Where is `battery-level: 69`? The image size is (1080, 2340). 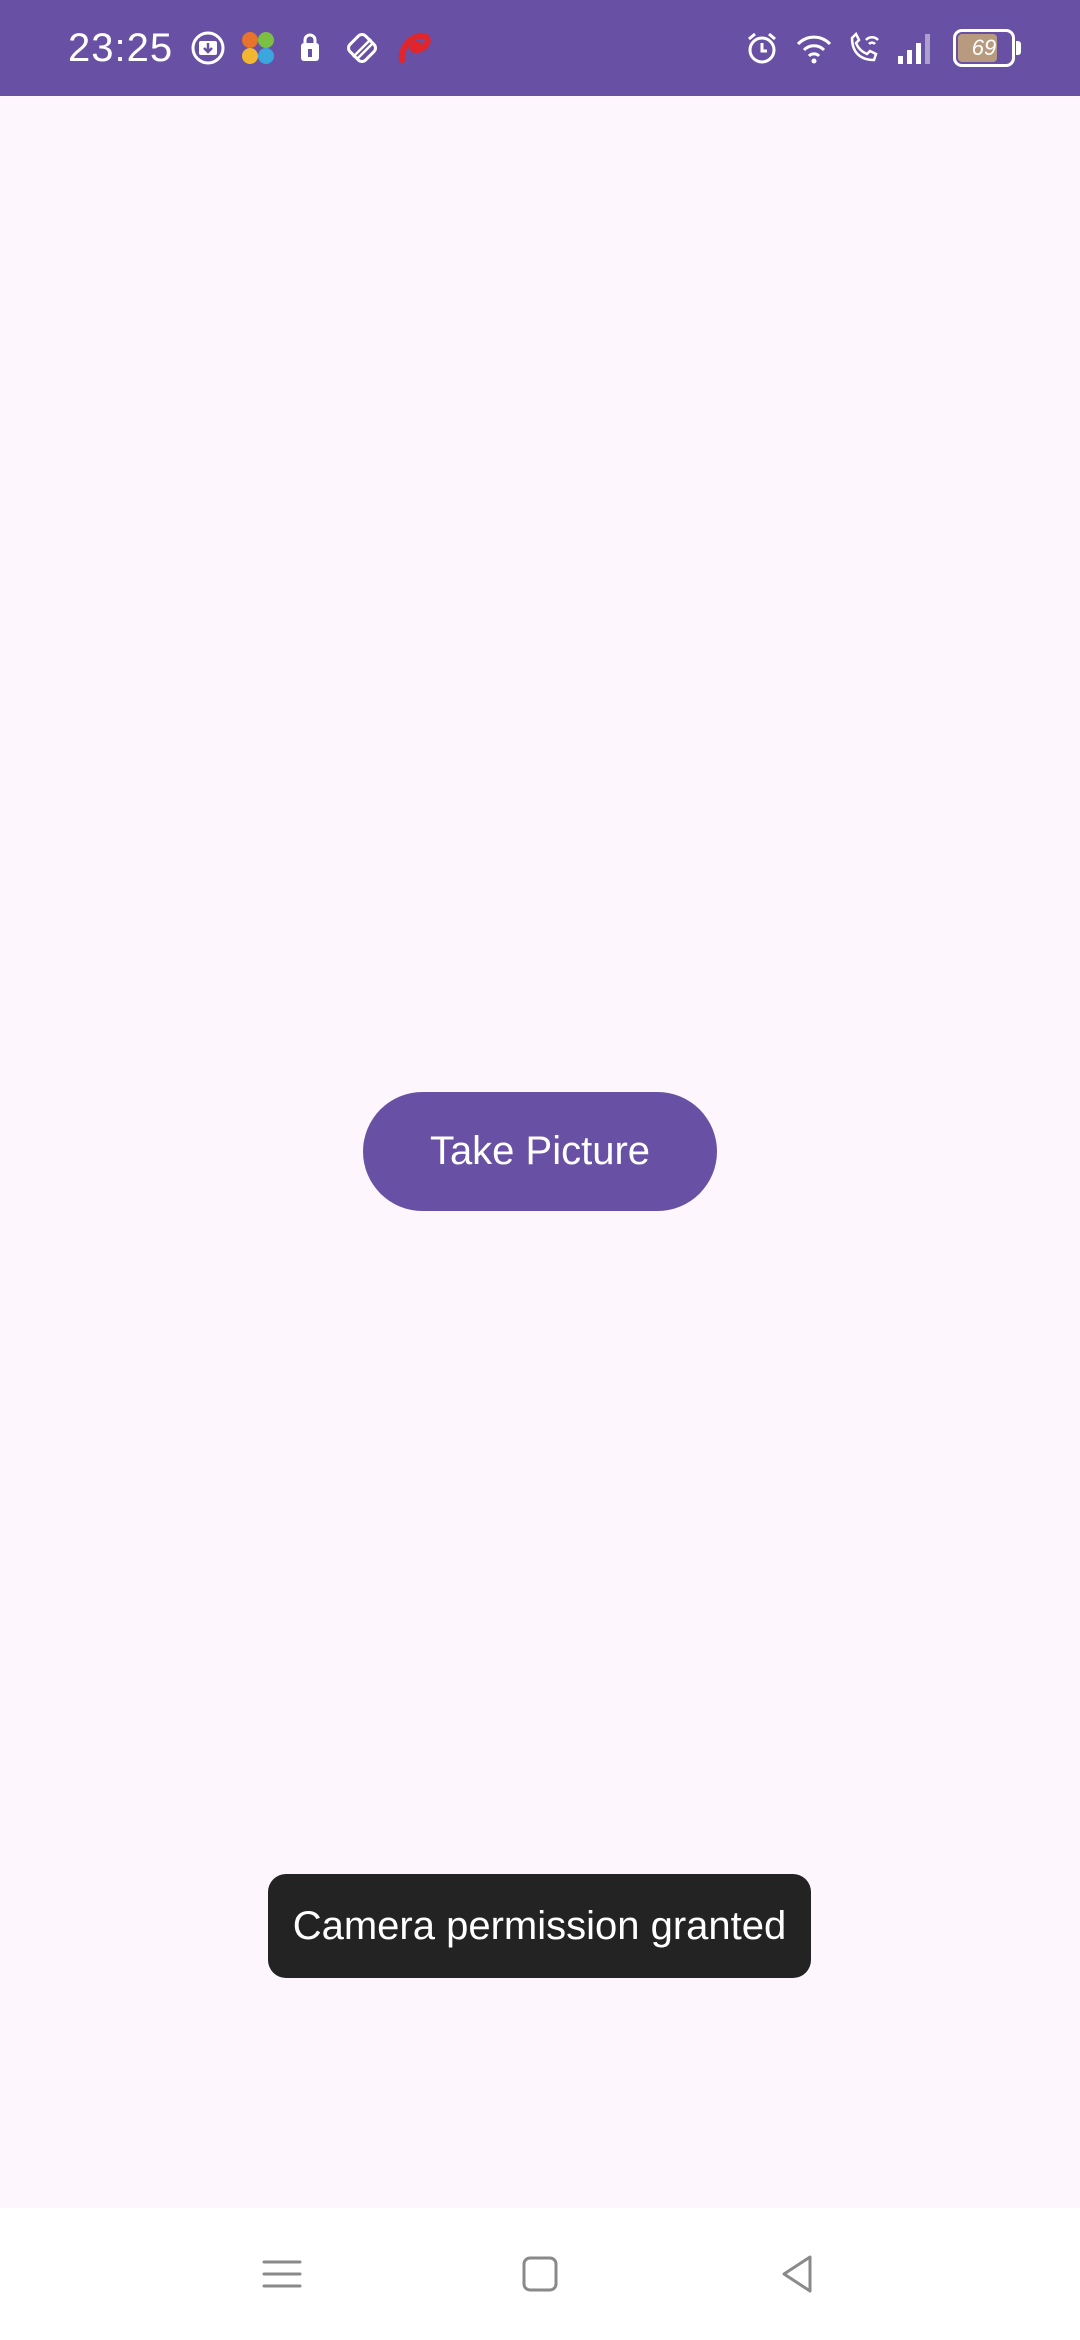
battery-level: 69 is located at coordinates (984, 47).